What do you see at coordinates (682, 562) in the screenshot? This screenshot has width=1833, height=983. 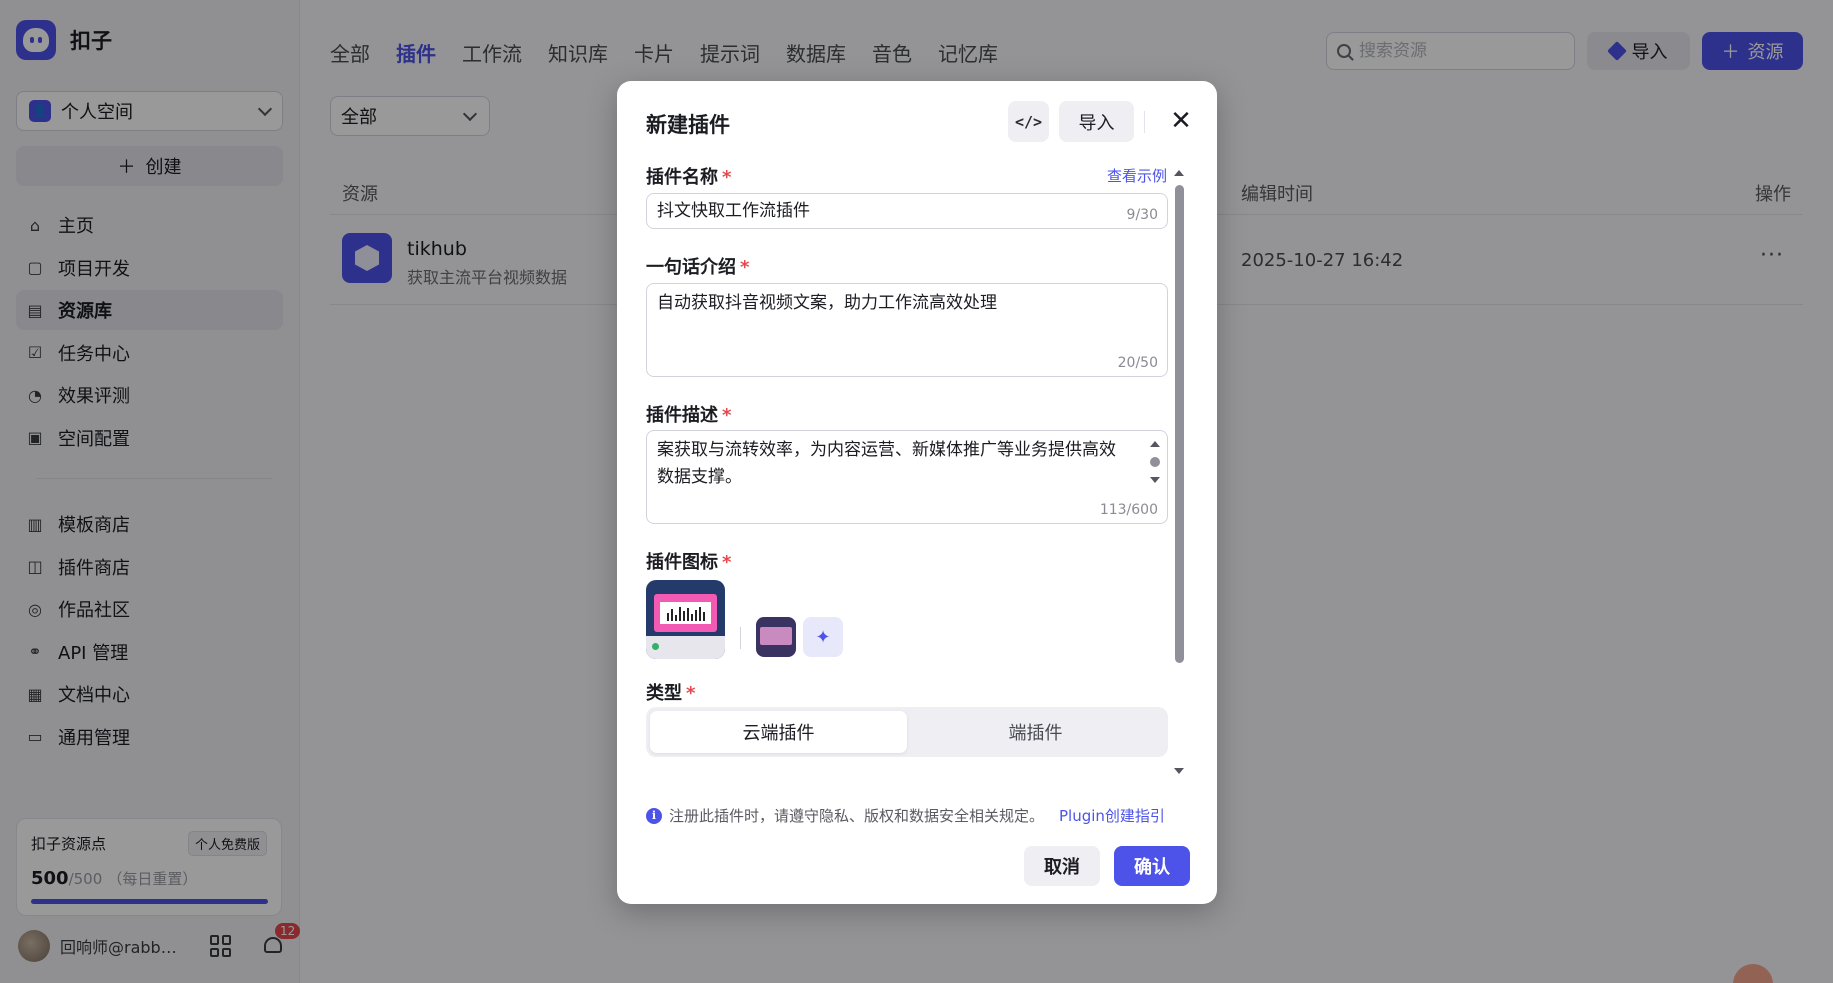 I see `label-text: 插件图标` at bounding box center [682, 562].